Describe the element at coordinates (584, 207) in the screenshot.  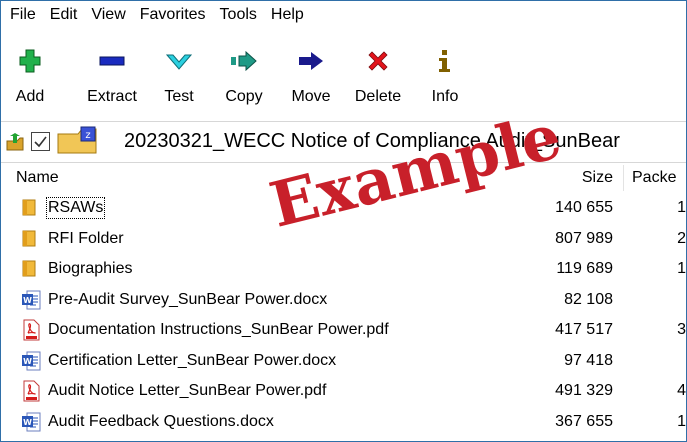
I see `file-size: 140 655` at that location.